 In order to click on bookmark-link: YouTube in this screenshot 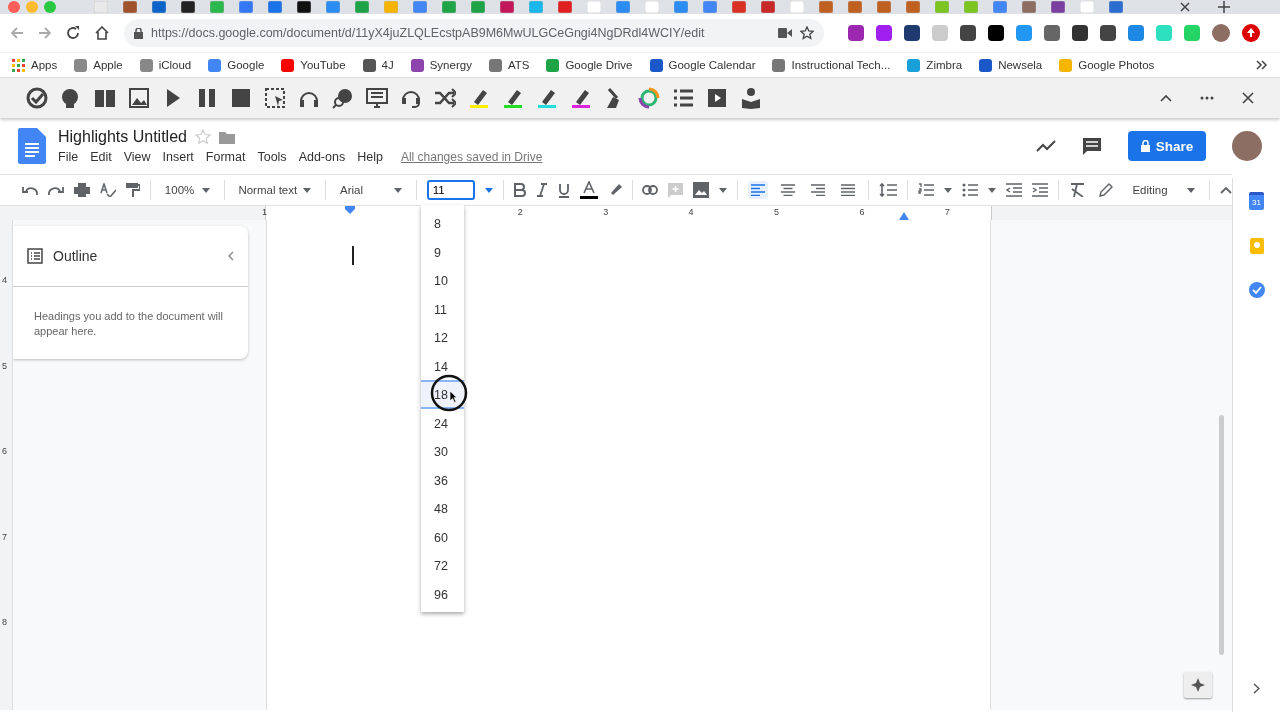, I will do `click(323, 65)`.